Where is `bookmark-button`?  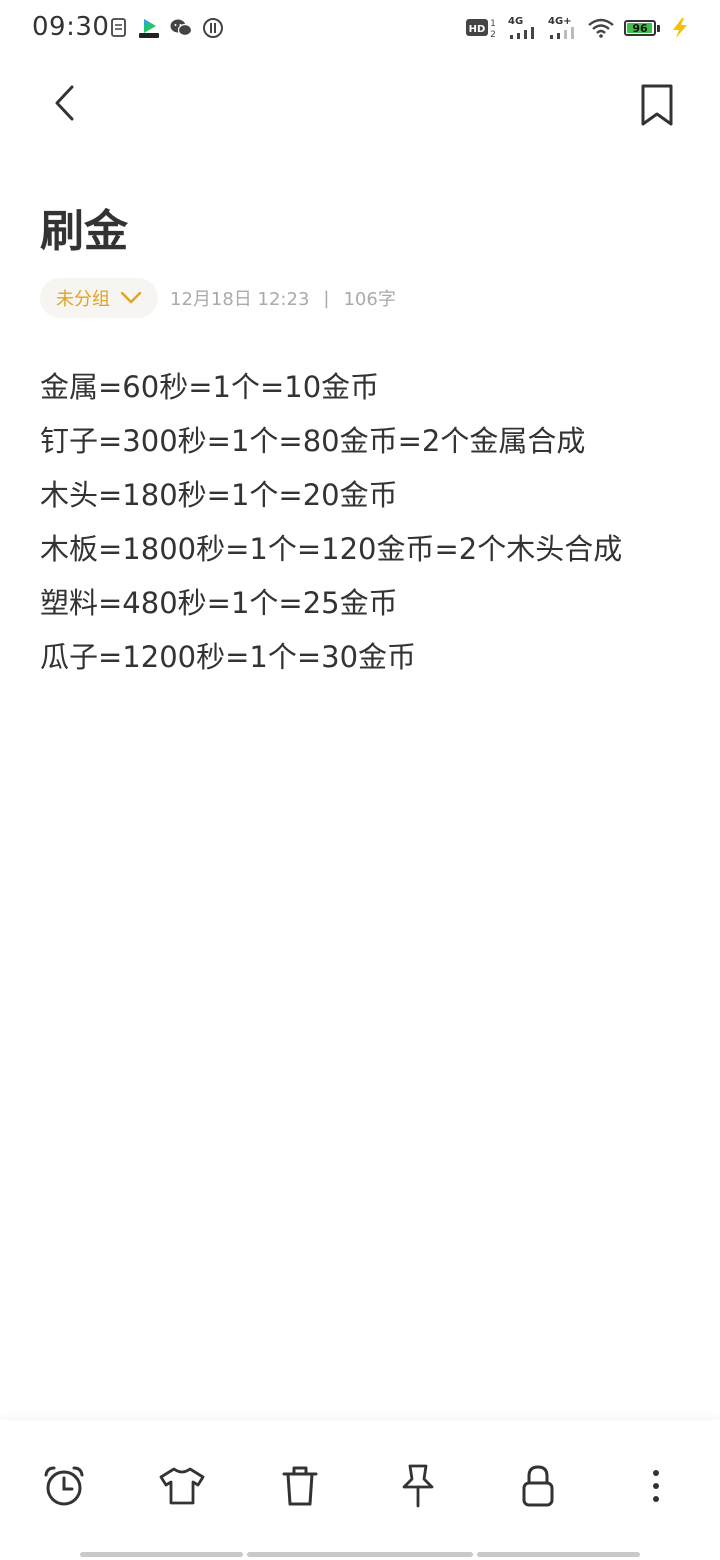
bookmark-button is located at coordinates (657, 105).